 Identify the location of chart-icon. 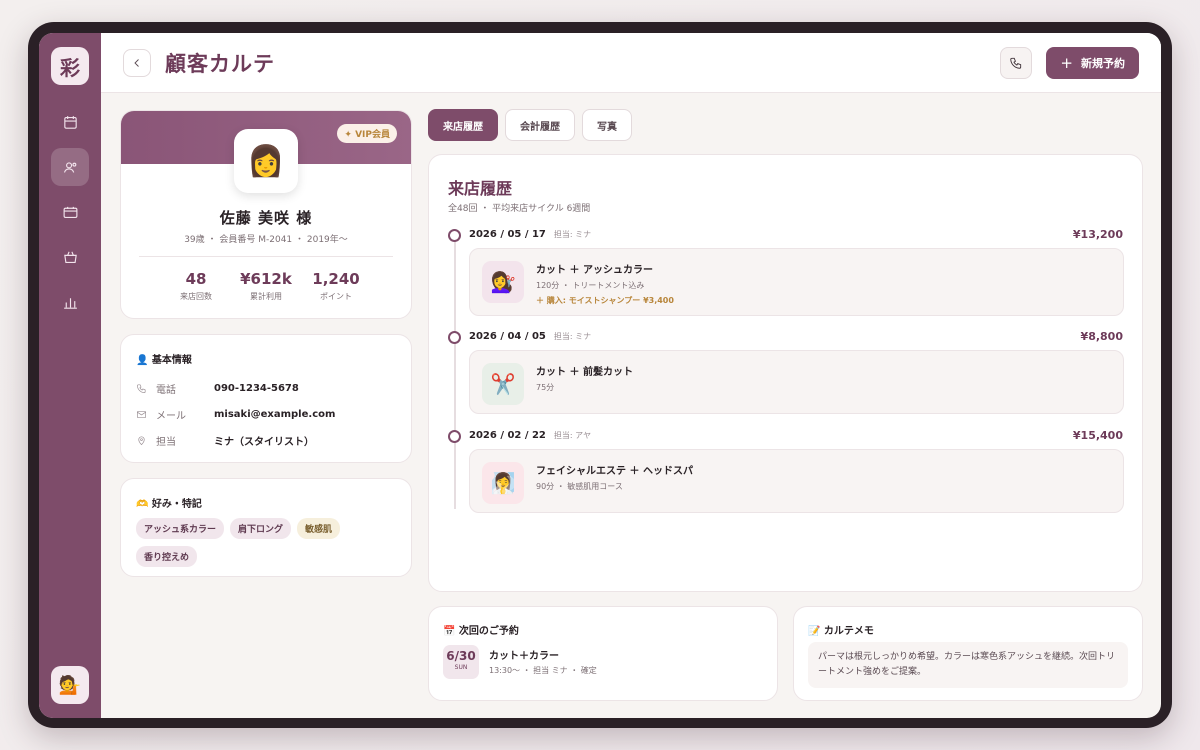
(70, 303).